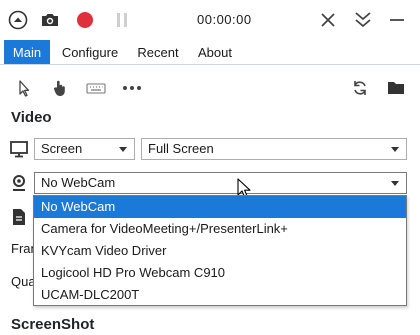  What do you see at coordinates (96, 88) in the screenshot?
I see `keyboard-icon` at bounding box center [96, 88].